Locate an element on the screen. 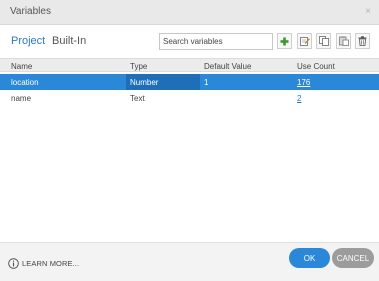 This screenshot has height=281, width=379. table-row: location Number 1 176 is located at coordinates (189, 82).